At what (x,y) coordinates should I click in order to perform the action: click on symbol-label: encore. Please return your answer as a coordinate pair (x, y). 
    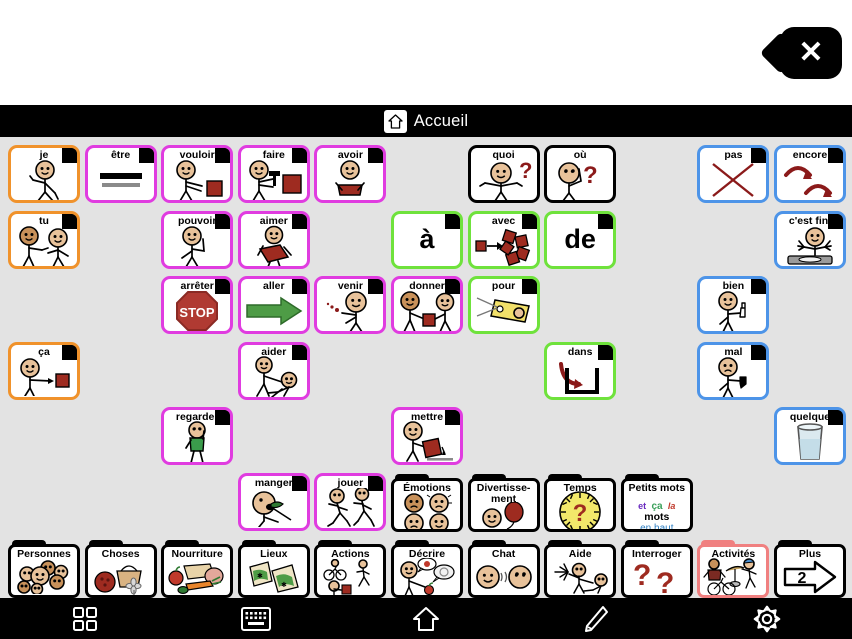
    Looking at the image, I should click on (810, 155).